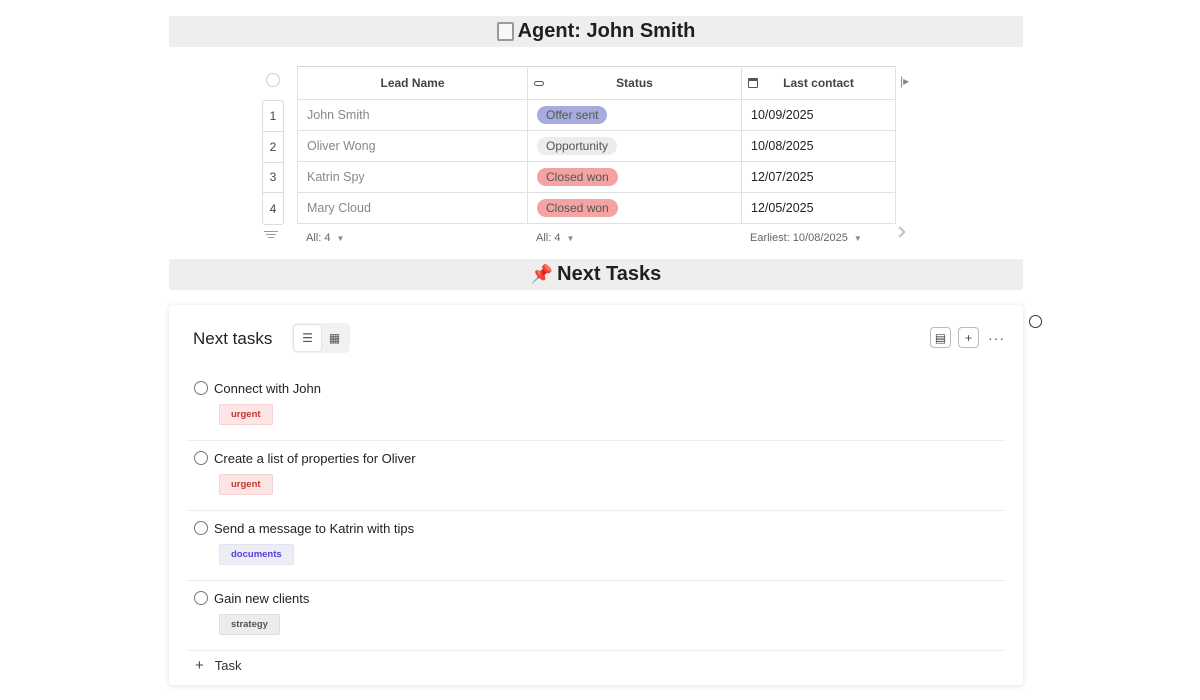 Image resolution: width=1200 pixels, height=700 pixels. What do you see at coordinates (228, 665) in the screenshot?
I see `add-task-label: Task` at bounding box center [228, 665].